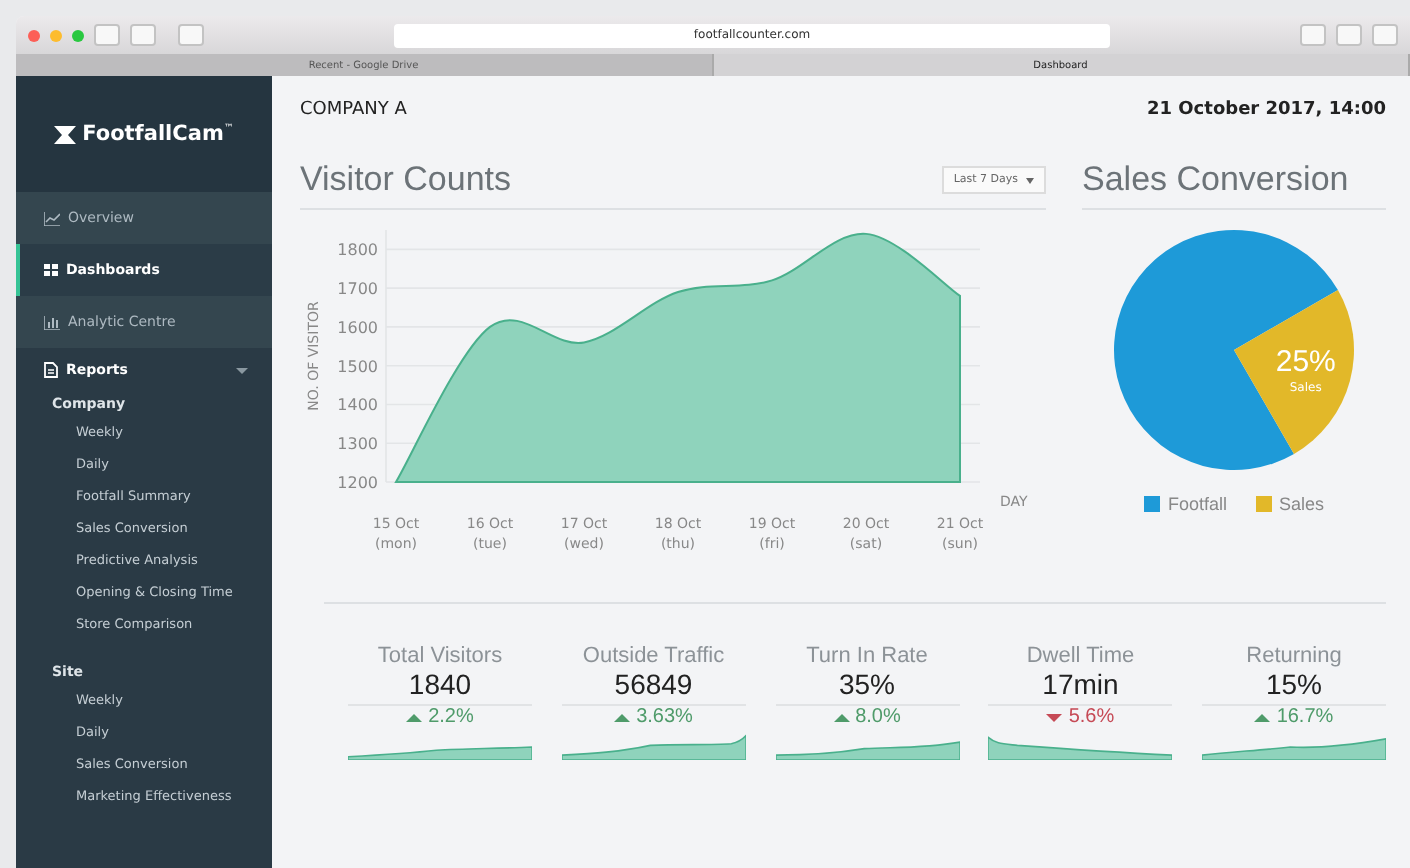 This screenshot has width=1410, height=868. What do you see at coordinates (867, 684) in the screenshot?
I see `kpi-value: 35%` at bounding box center [867, 684].